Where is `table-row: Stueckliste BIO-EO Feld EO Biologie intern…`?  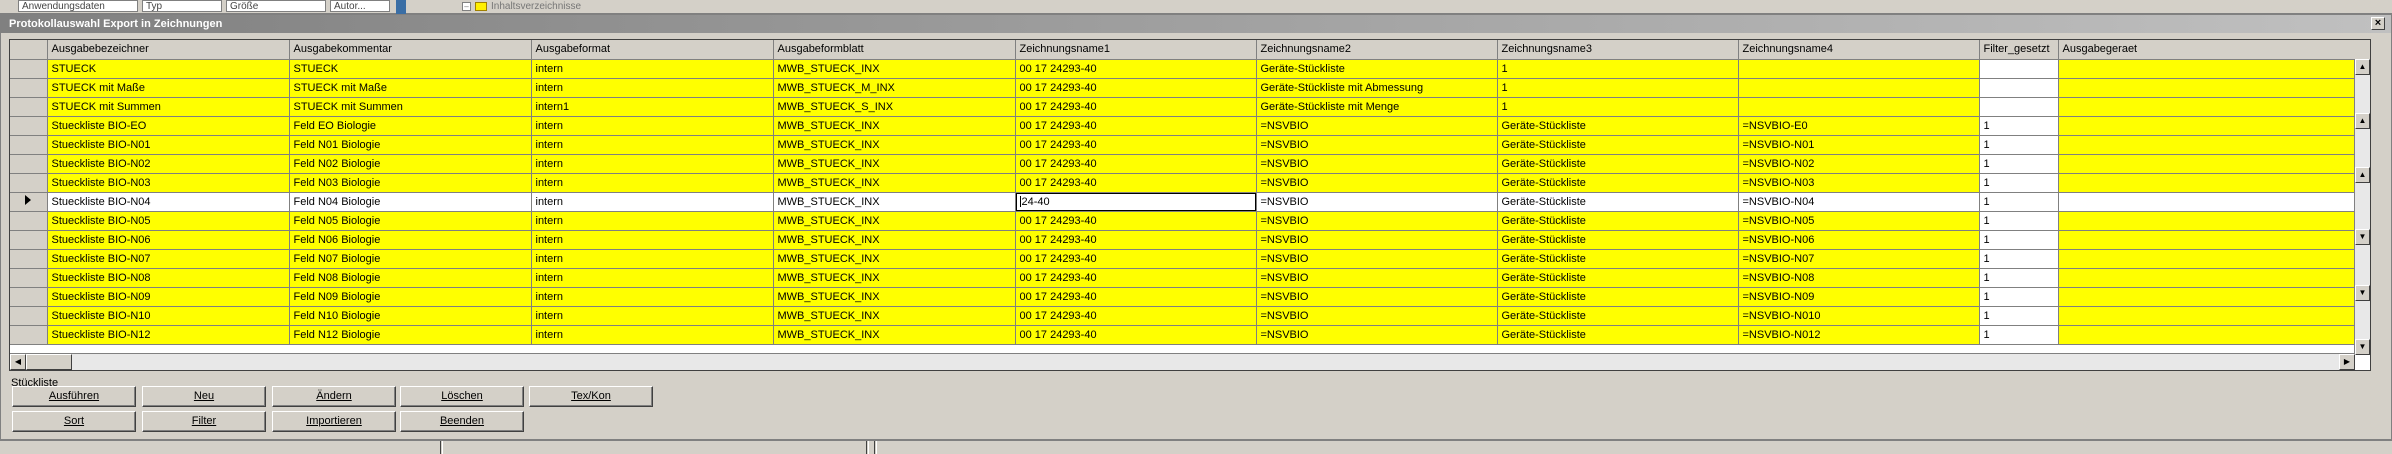
table-row: Stueckliste BIO-EO Feld EO Biologie intern… is located at coordinates (1190, 126).